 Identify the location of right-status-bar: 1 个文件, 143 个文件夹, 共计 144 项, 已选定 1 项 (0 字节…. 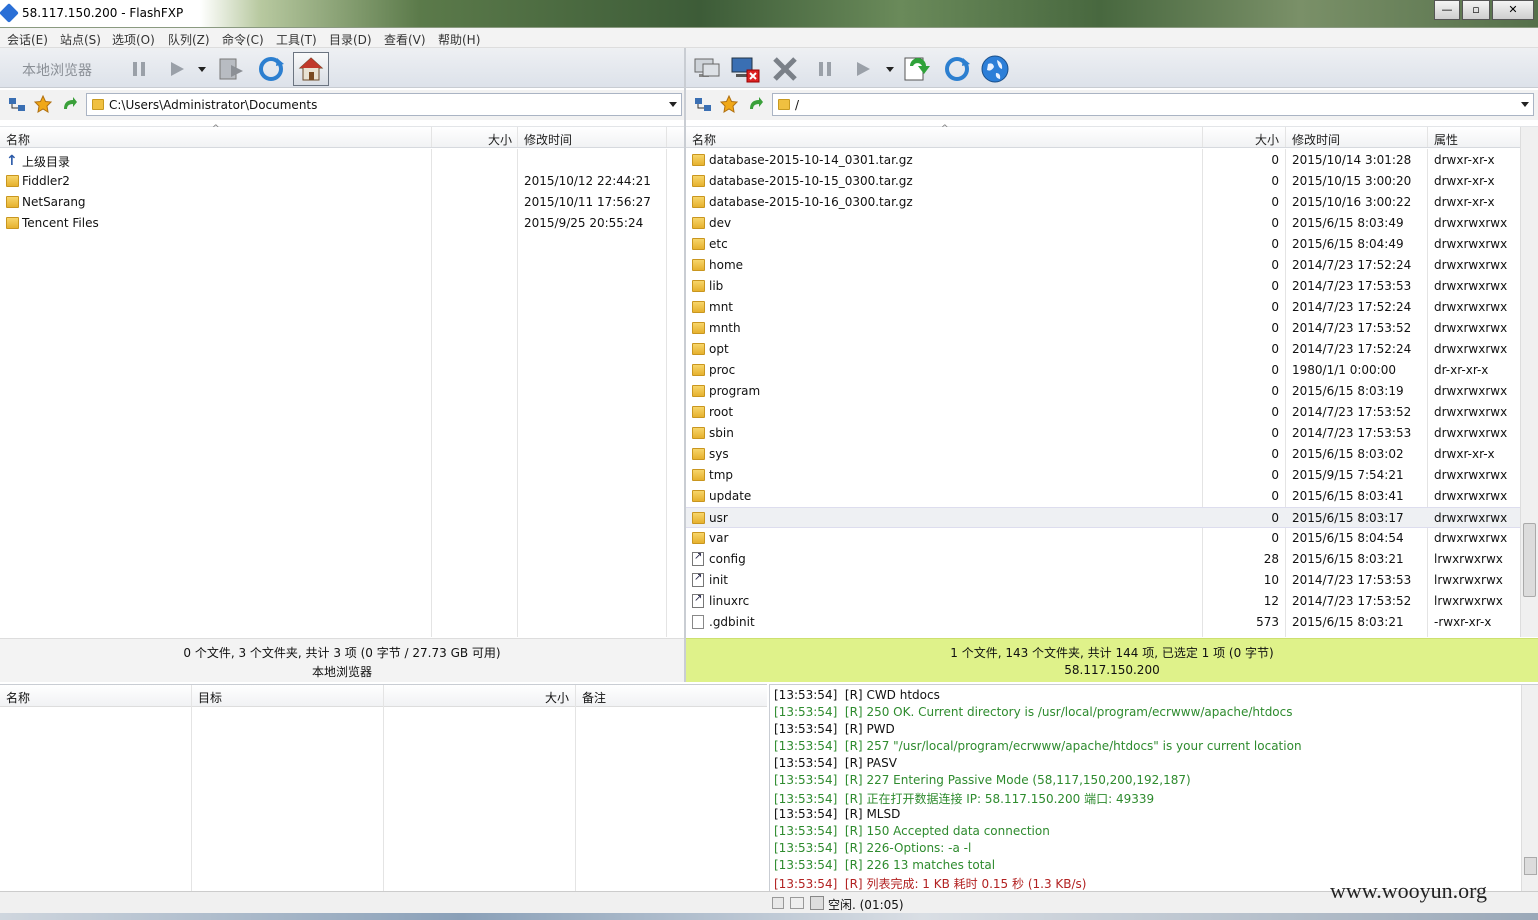
(1112, 660).